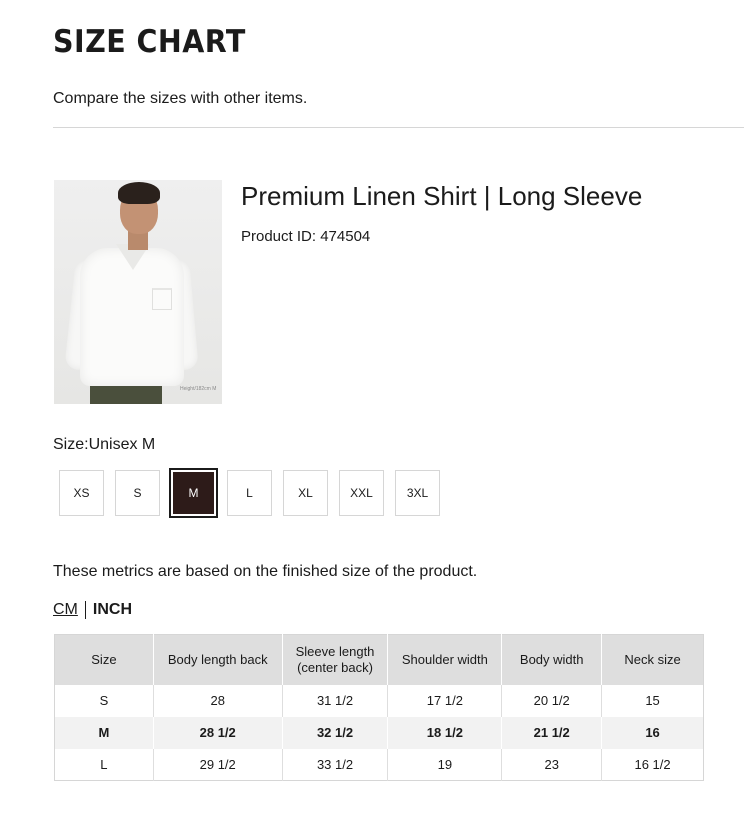 The image size is (744, 829). I want to click on table-cell: 28 1/2, so click(218, 732).